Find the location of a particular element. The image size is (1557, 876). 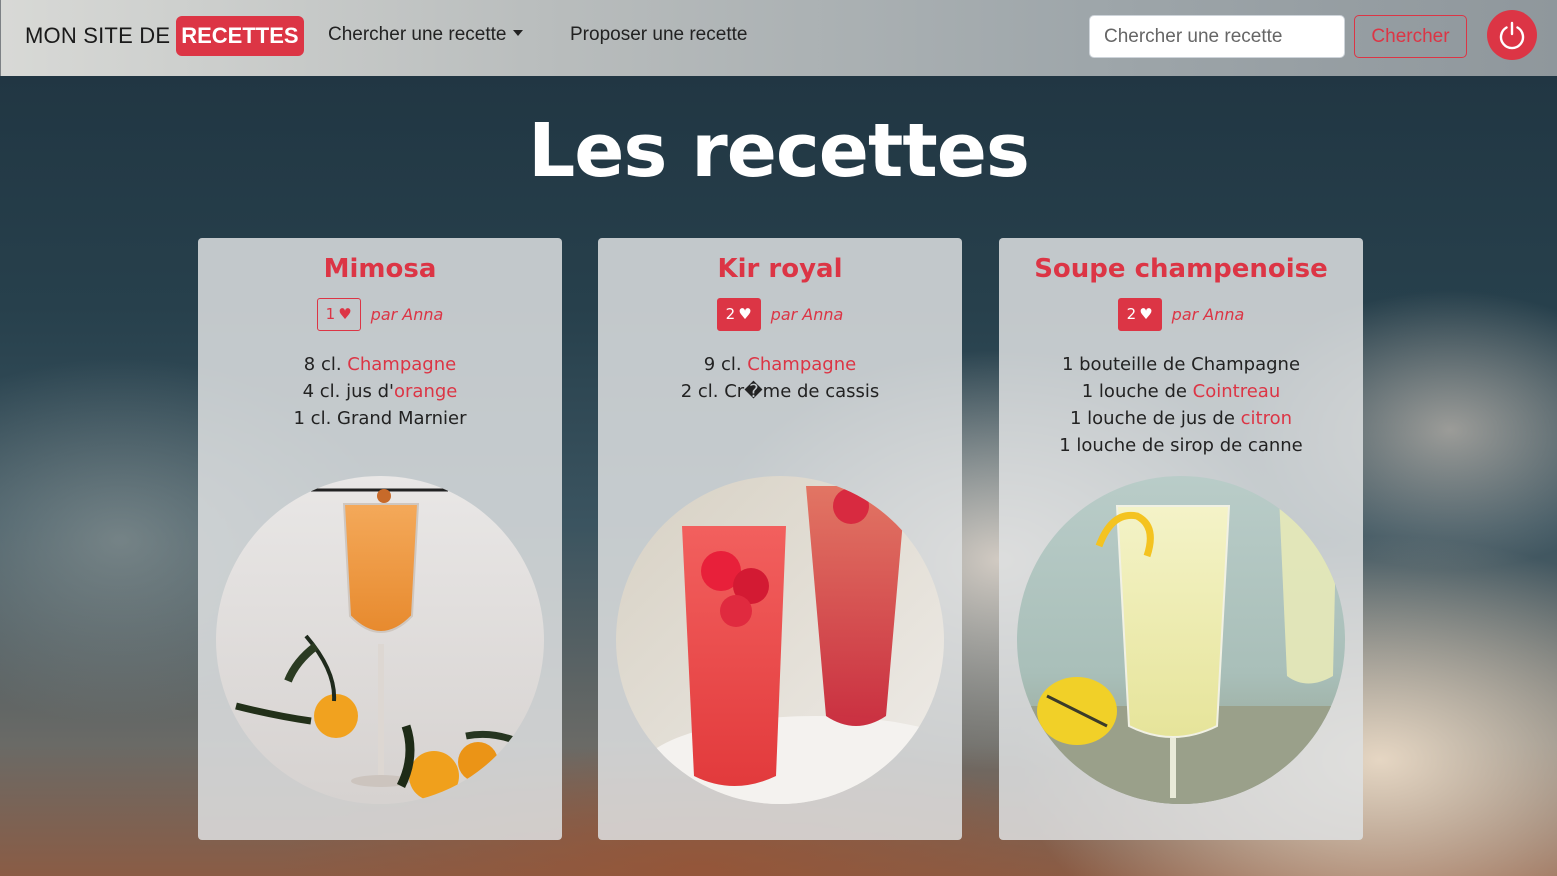

brand-badge: RECETTES is located at coordinates (240, 36).